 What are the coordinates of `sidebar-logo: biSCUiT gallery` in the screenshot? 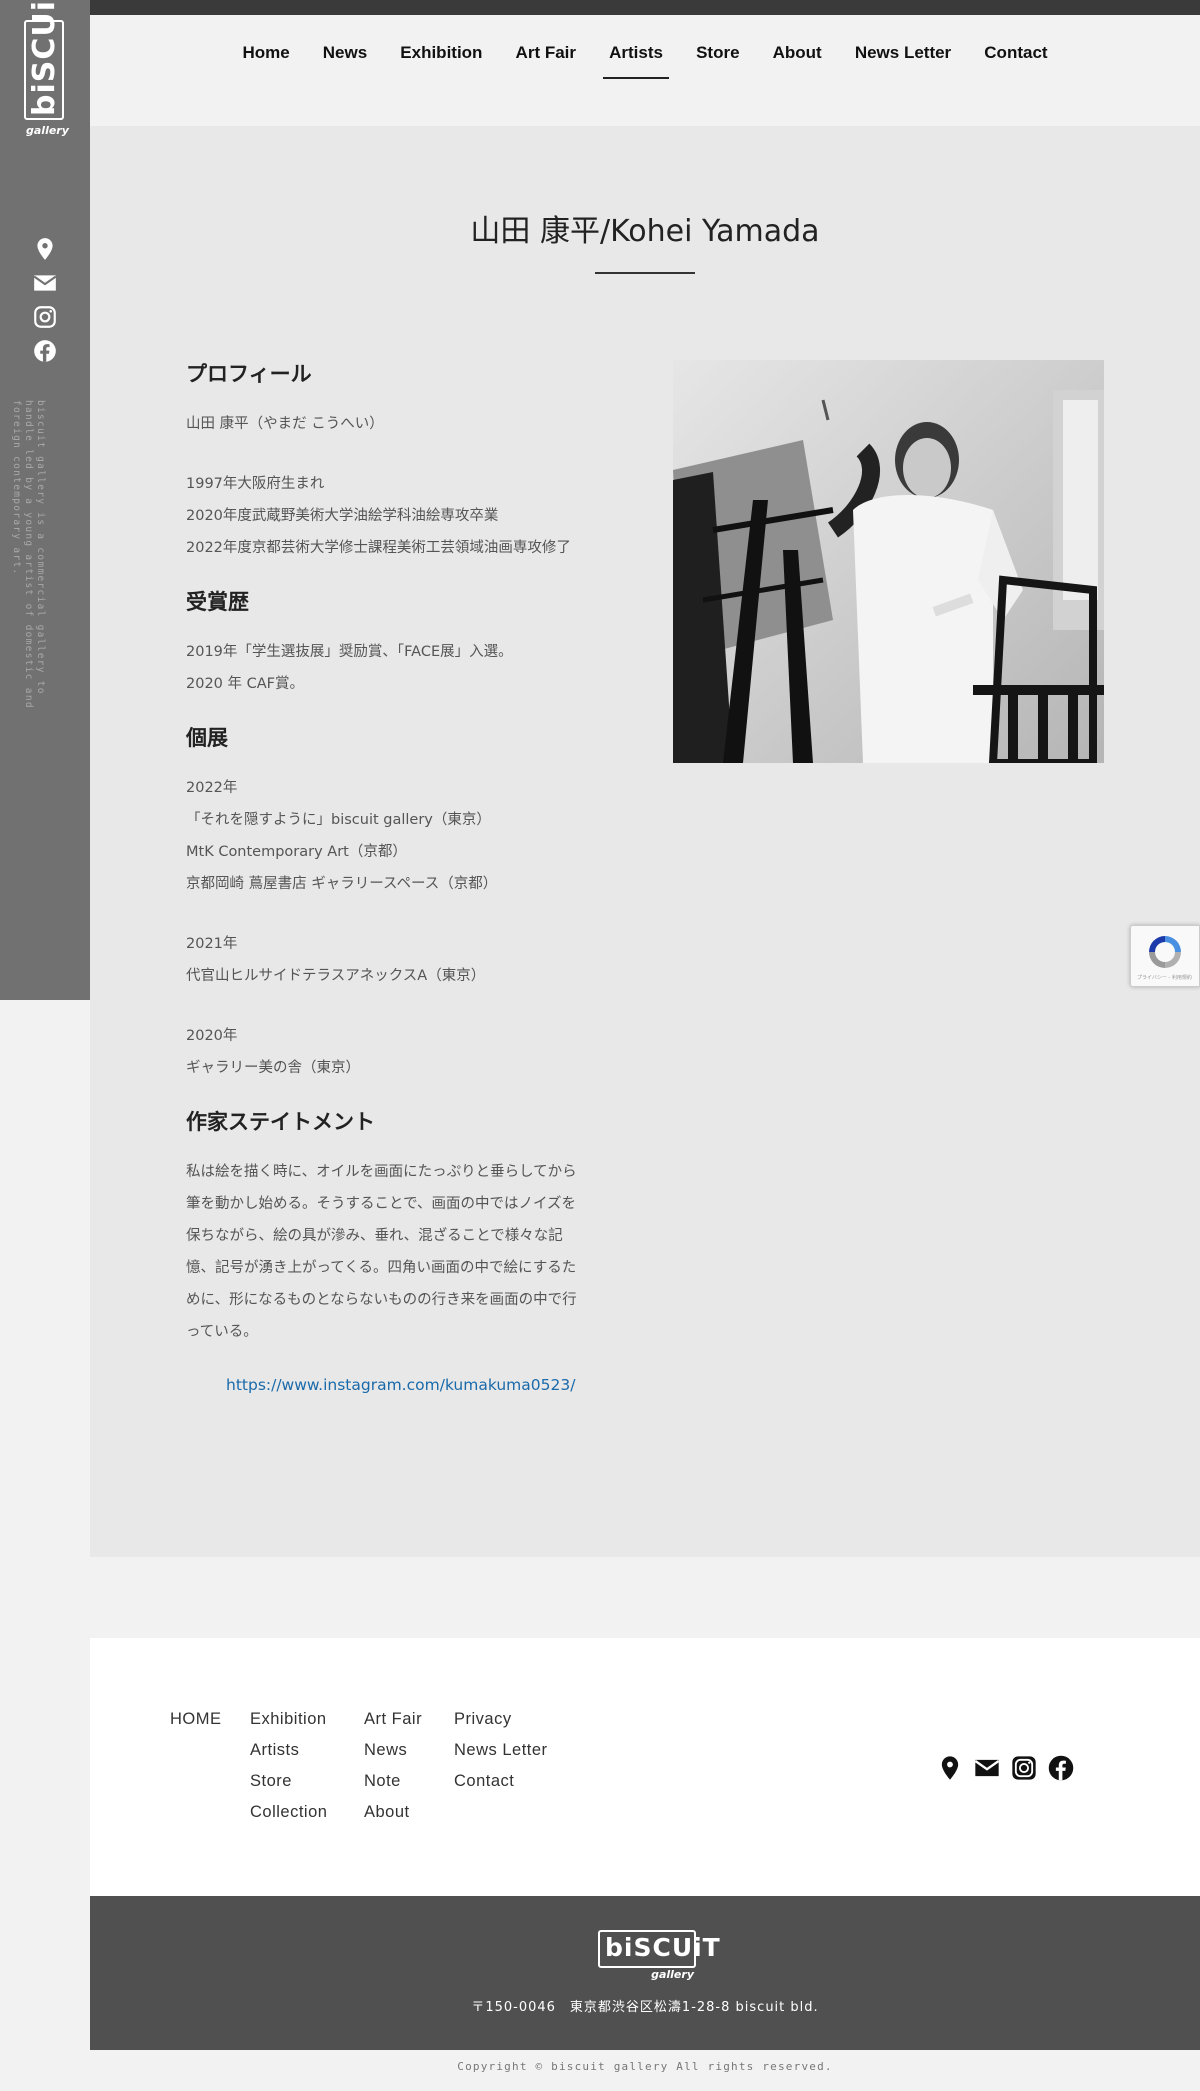 It's located at (46, 68).